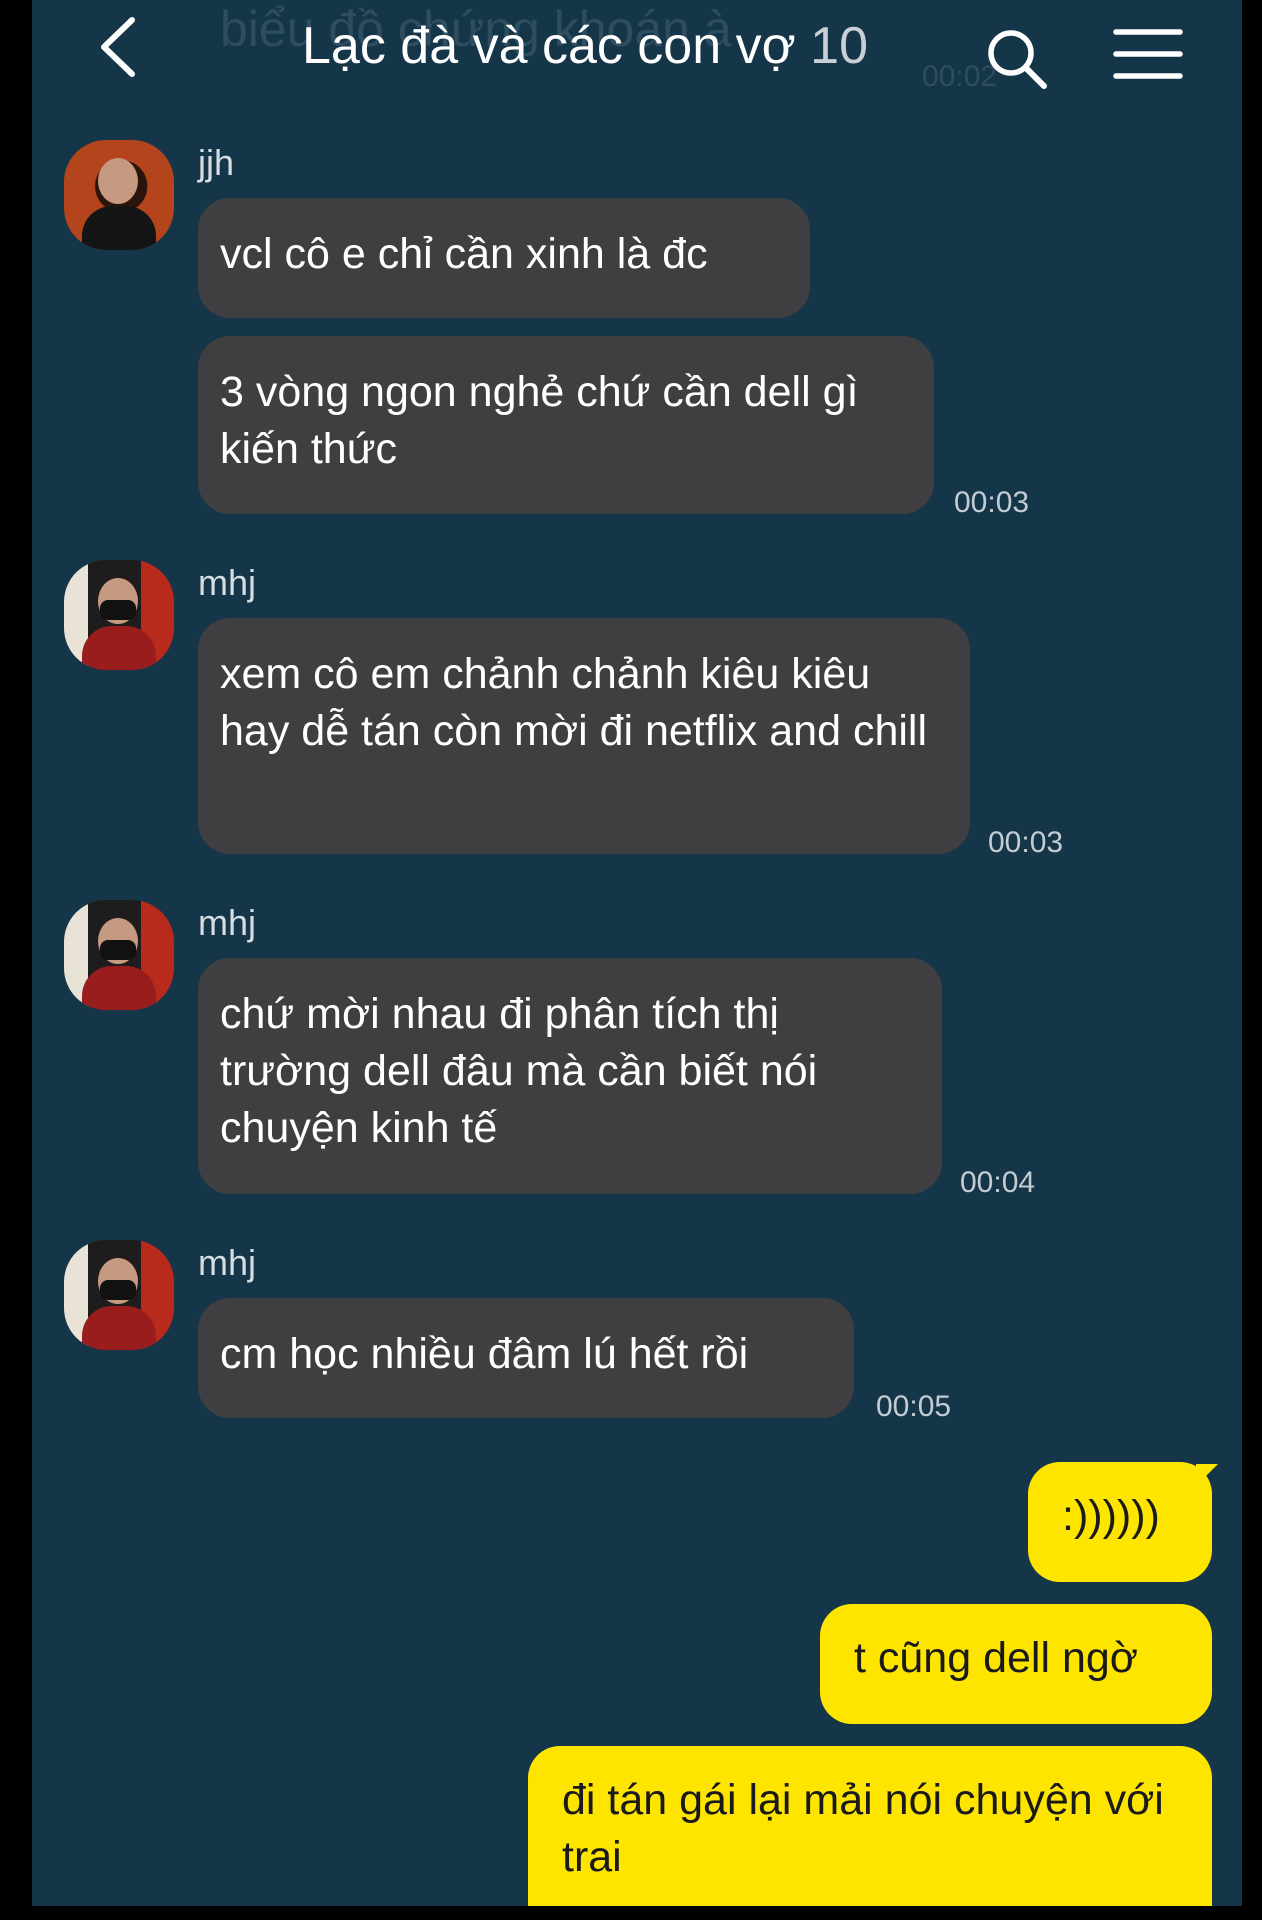 The height and width of the screenshot is (1920, 1262). What do you see at coordinates (549, 46) in the screenshot?
I see `chat-name: Lạc đà và các con vợ` at bounding box center [549, 46].